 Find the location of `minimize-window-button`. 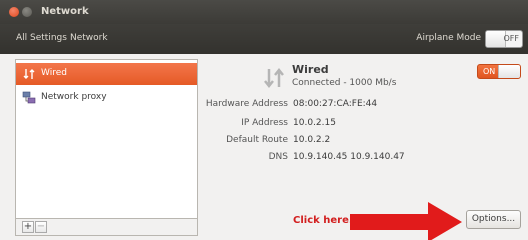

minimize-window-button is located at coordinates (27, 12).